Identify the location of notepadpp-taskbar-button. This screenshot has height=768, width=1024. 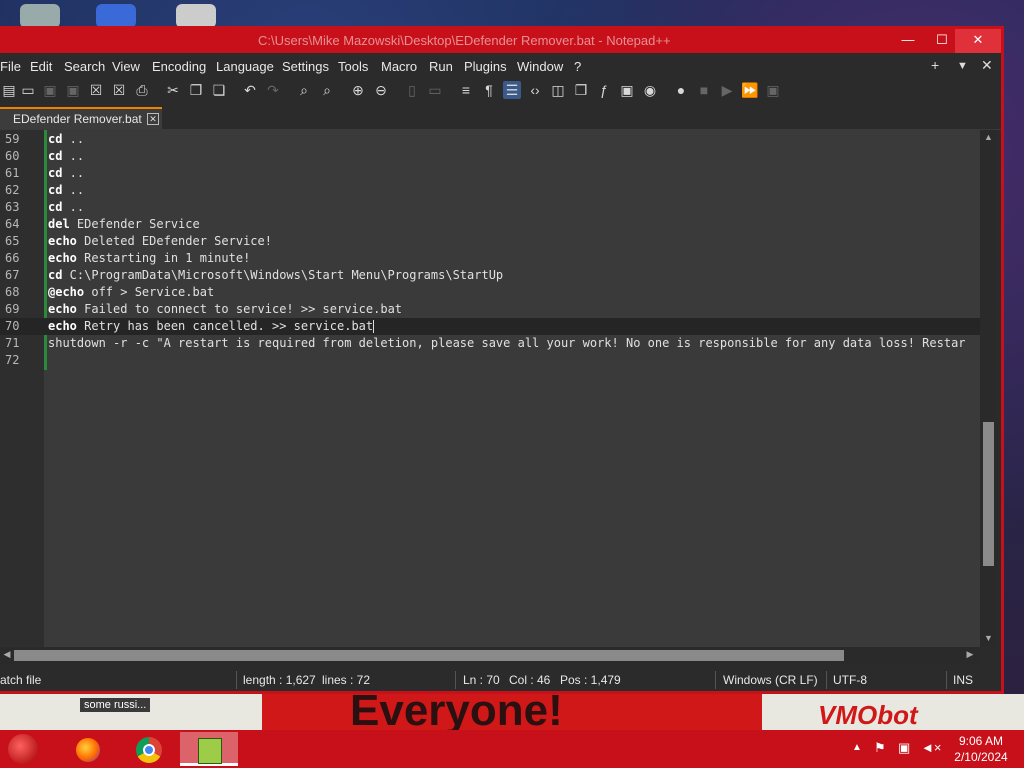
(209, 749).